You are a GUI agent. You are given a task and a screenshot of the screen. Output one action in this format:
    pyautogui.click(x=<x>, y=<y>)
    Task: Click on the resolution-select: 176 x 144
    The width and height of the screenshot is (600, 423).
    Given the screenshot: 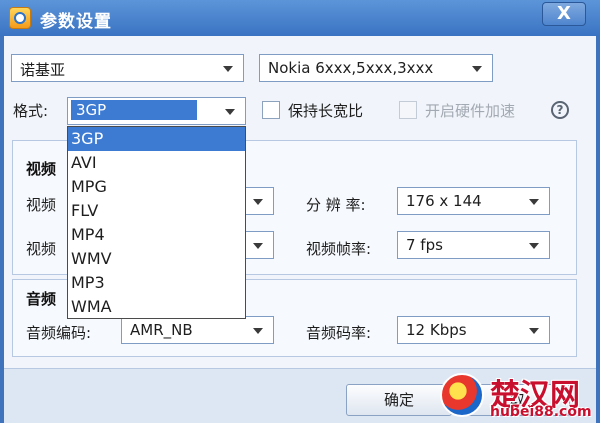 What is the action you would take?
    pyautogui.click(x=473, y=201)
    